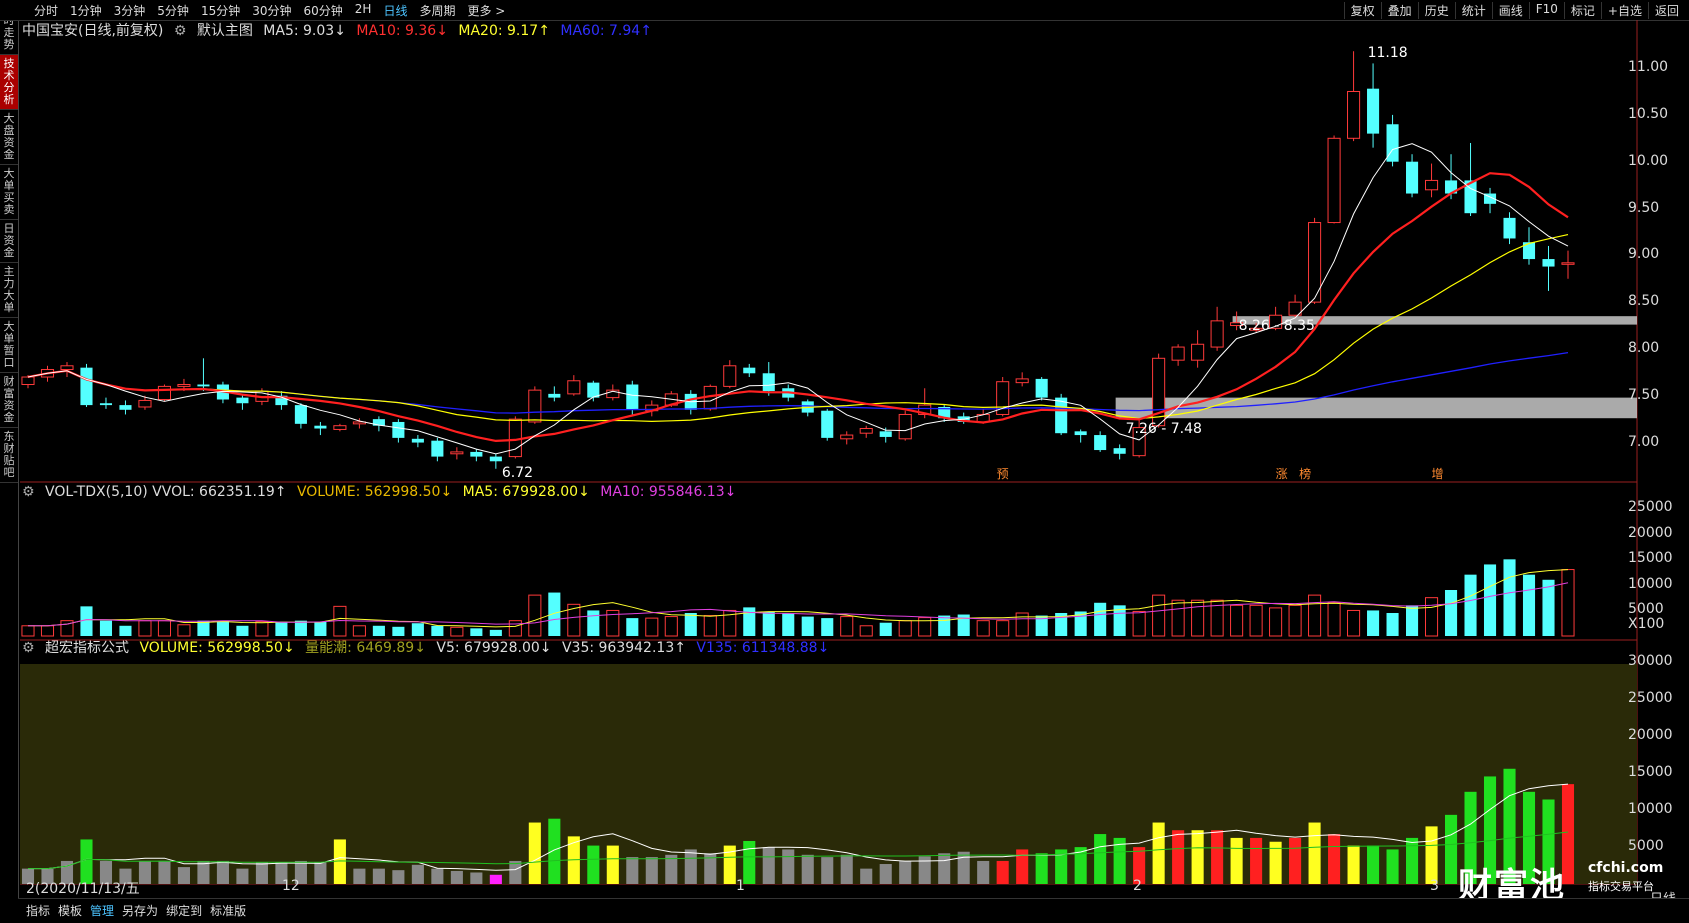 This screenshot has height=923, width=1689. I want to click on left-nav-item-4: 日资金, so click(9, 241).